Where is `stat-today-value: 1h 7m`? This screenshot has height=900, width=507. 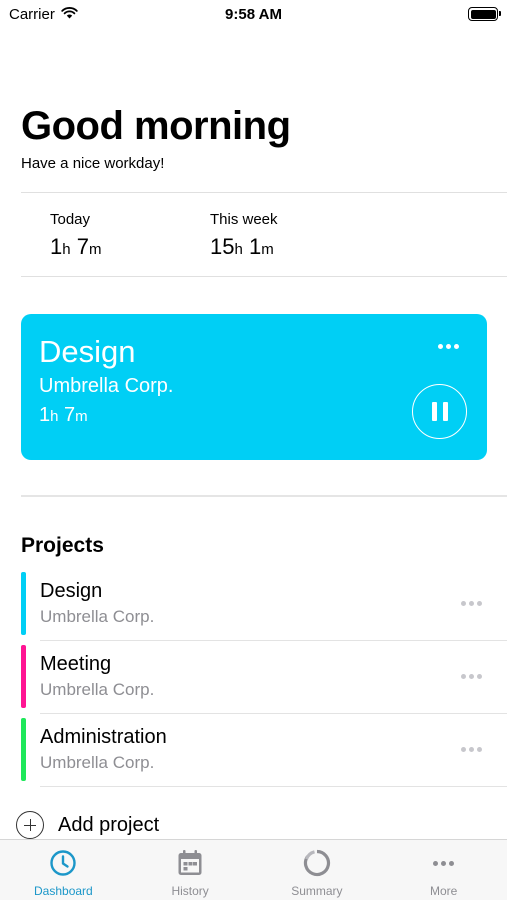
stat-today-value: 1h 7m is located at coordinates (76, 246).